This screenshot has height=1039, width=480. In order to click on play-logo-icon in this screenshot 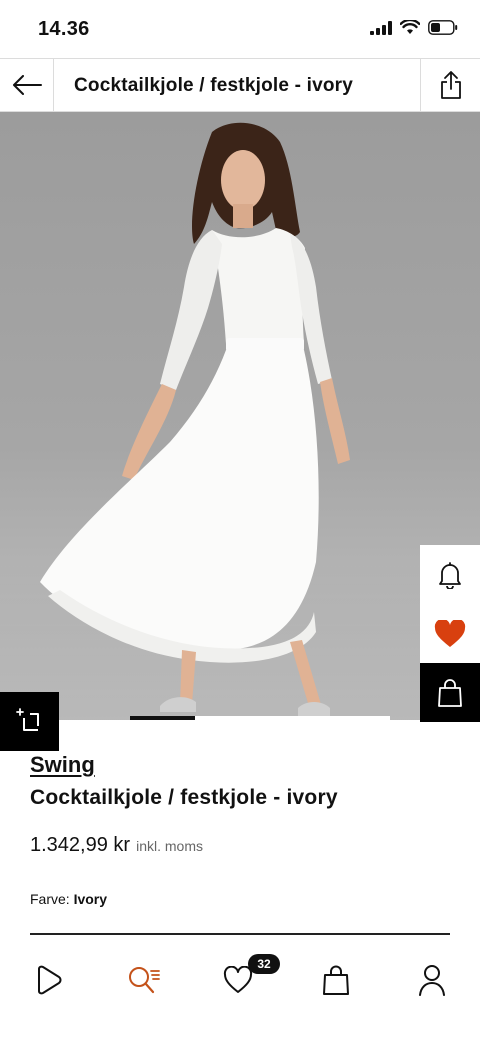, I will do `click(50, 980)`.